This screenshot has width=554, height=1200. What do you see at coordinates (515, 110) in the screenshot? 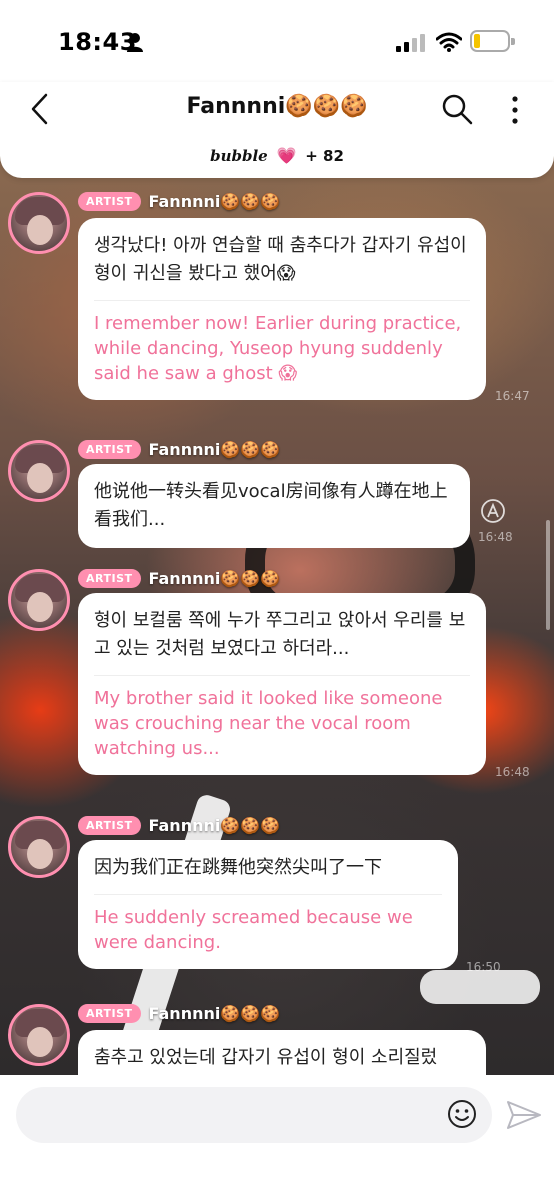
I see `more-vertical-icon` at bounding box center [515, 110].